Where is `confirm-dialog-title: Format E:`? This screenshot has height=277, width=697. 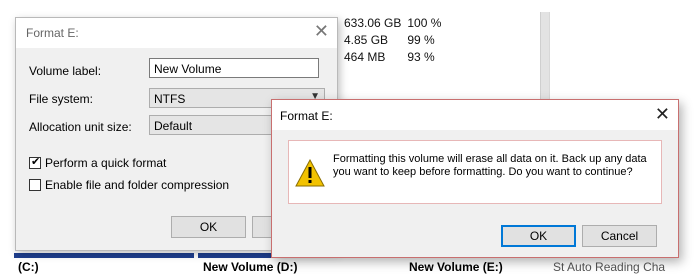
confirm-dialog-title: Format E: is located at coordinates (306, 116).